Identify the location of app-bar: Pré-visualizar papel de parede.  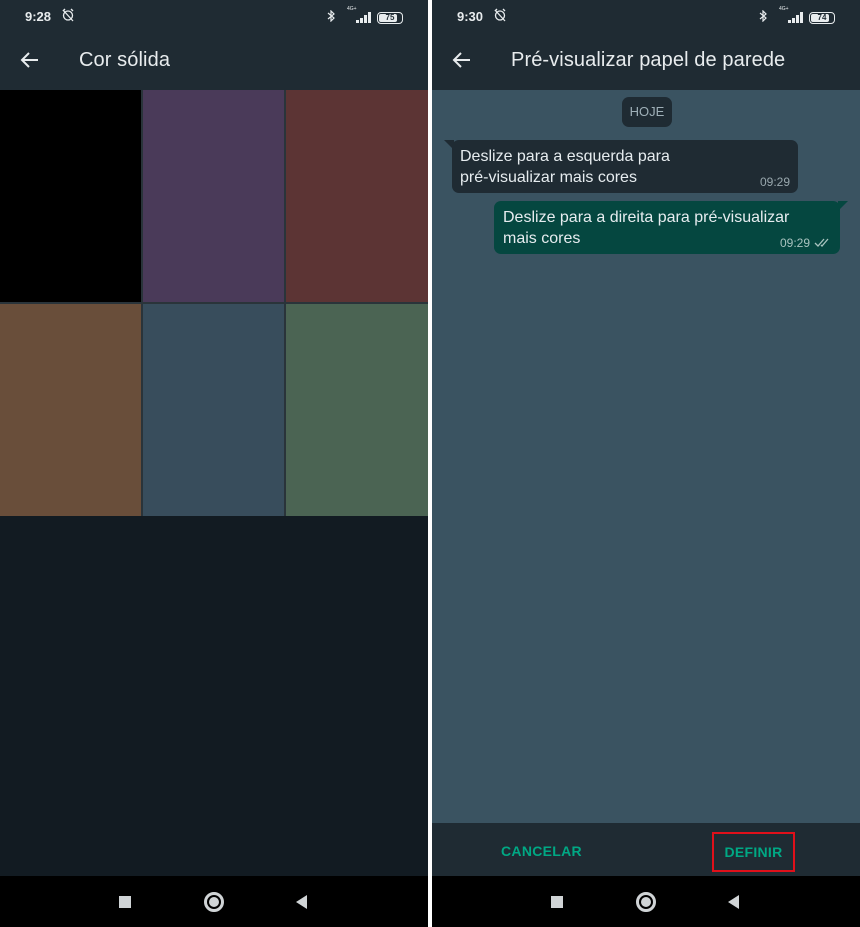
(646, 60).